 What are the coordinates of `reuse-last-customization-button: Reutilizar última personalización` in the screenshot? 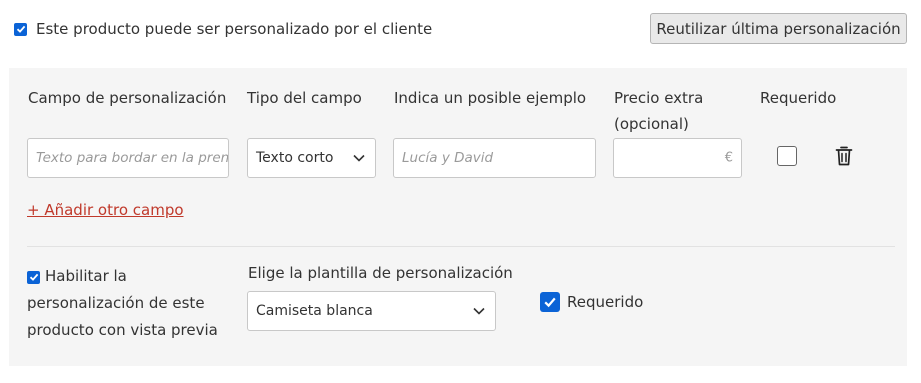 It's located at (778, 28).